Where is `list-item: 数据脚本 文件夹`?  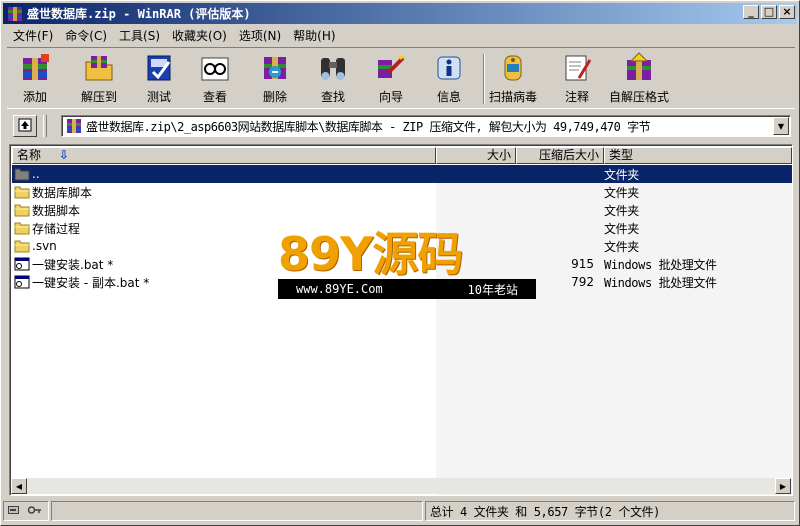 list-item: 数据脚本 文件夹 is located at coordinates (402, 210).